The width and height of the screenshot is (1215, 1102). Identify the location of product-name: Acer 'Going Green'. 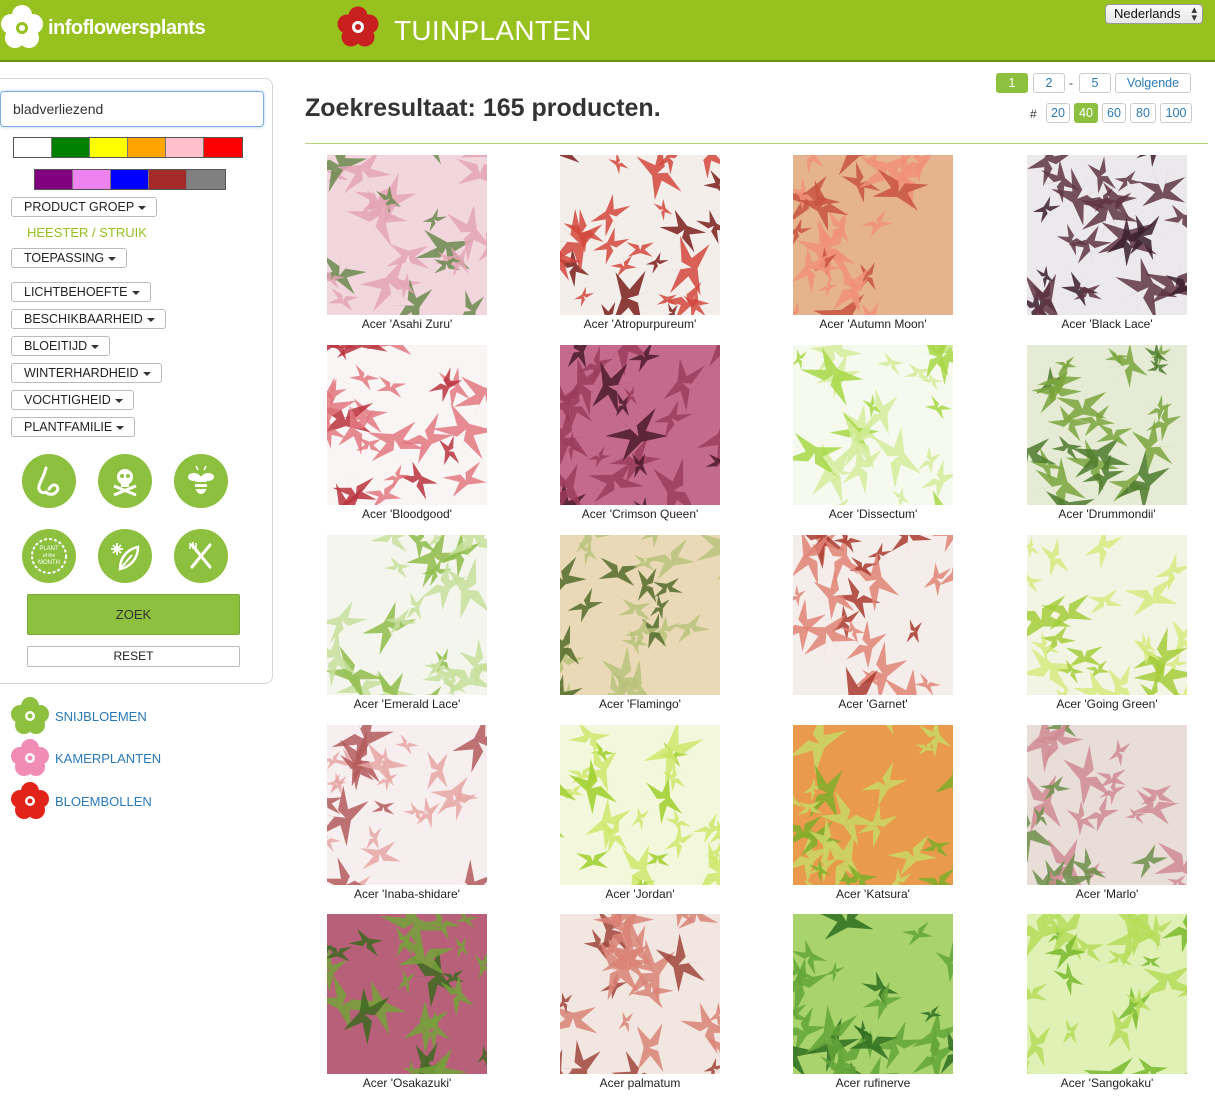
(1107, 704).